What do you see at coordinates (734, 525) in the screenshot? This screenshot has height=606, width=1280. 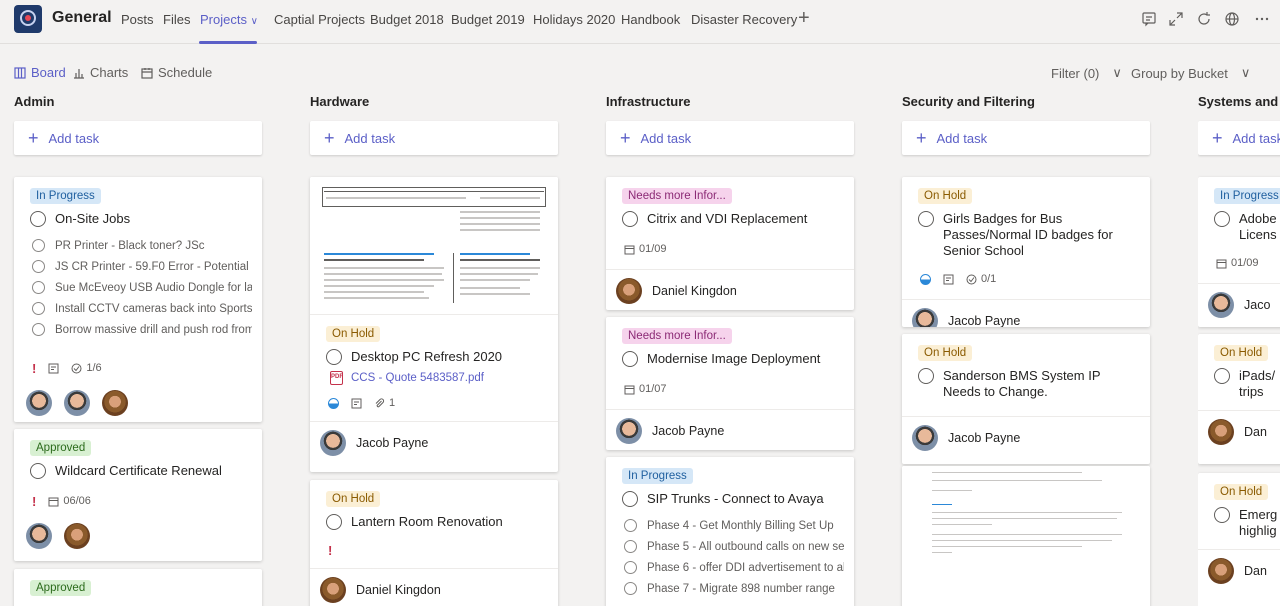 I see `checklist-item: Phase 4 - Get Monthly Billing Set Up` at bounding box center [734, 525].